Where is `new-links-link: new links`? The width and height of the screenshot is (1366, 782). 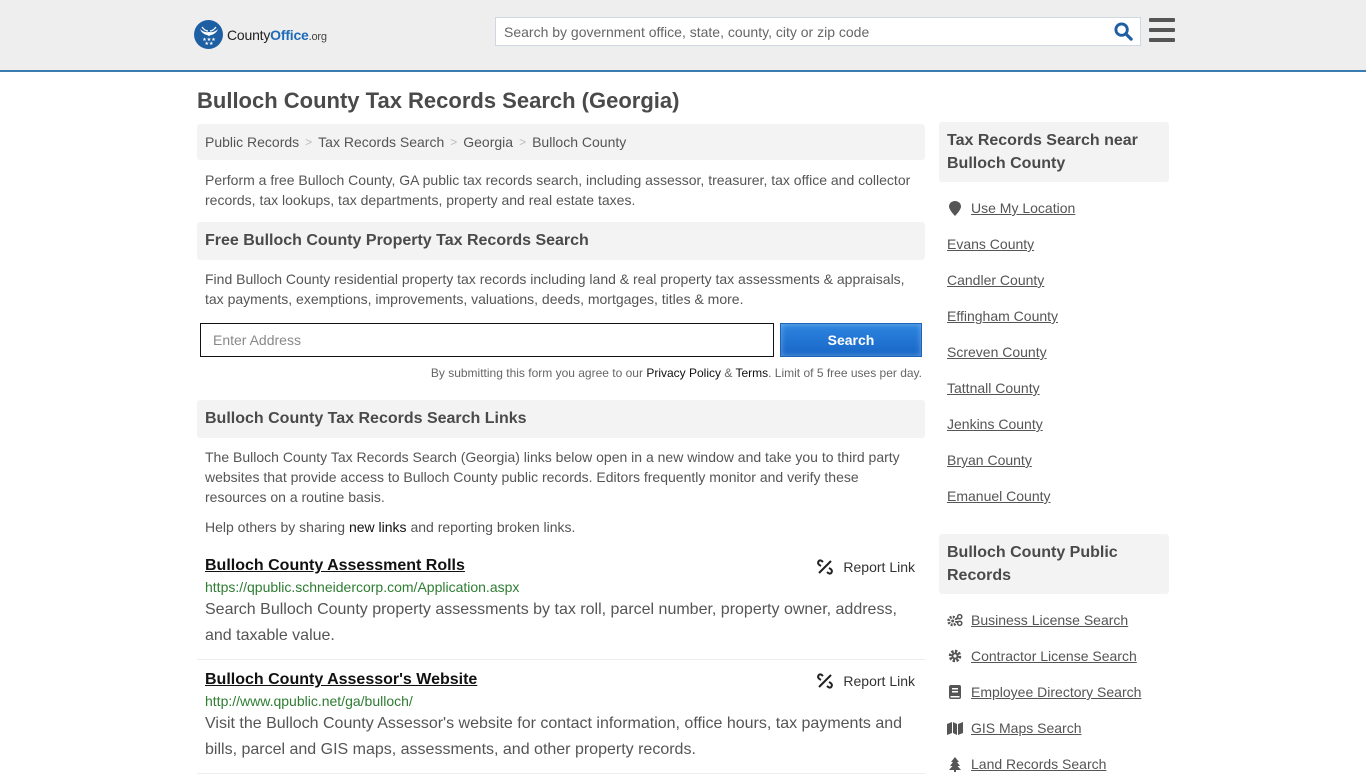 new-links-link: new links is located at coordinates (378, 527).